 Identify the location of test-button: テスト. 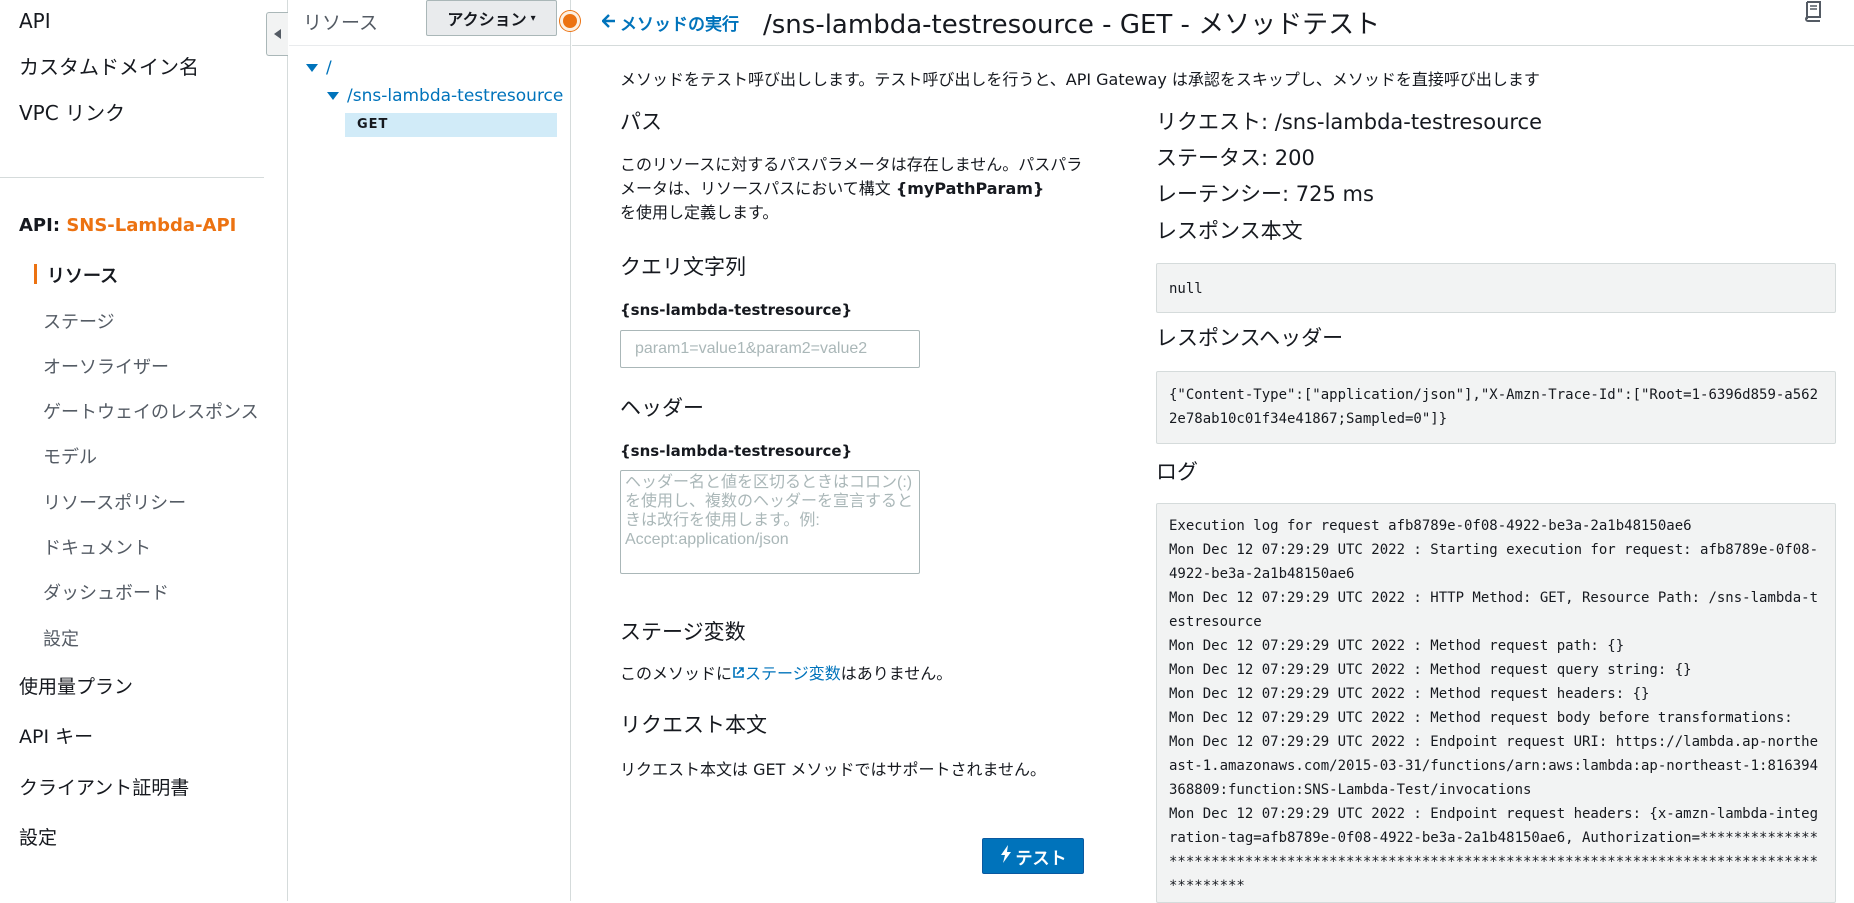
(1033, 856).